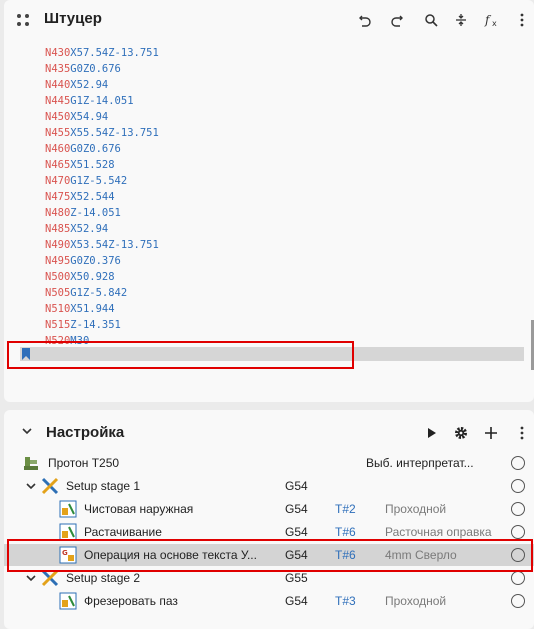 This screenshot has width=534, height=629. What do you see at coordinates (58, 181) in the screenshot?
I see `line-number: N470` at bounding box center [58, 181].